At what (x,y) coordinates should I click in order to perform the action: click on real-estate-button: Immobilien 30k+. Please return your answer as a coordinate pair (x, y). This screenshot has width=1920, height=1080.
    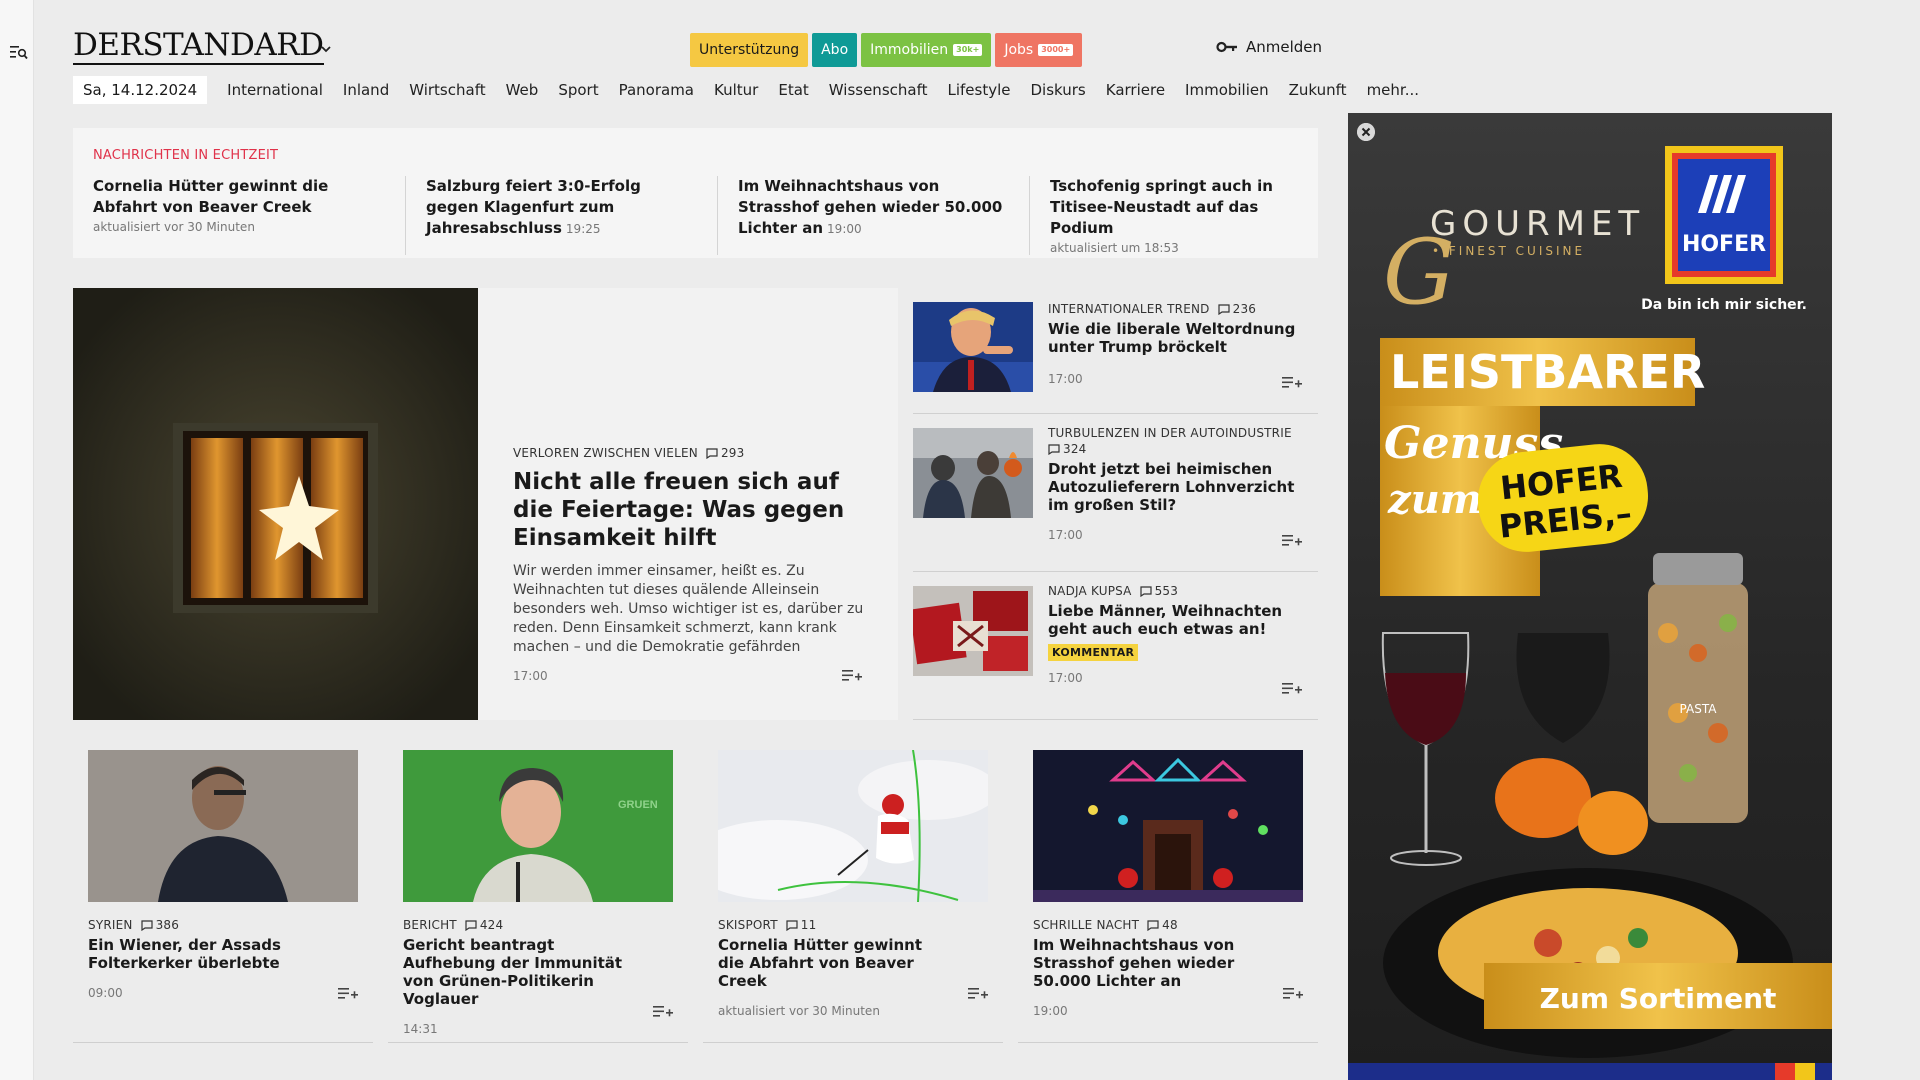
    Looking at the image, I should click on (926, 50).